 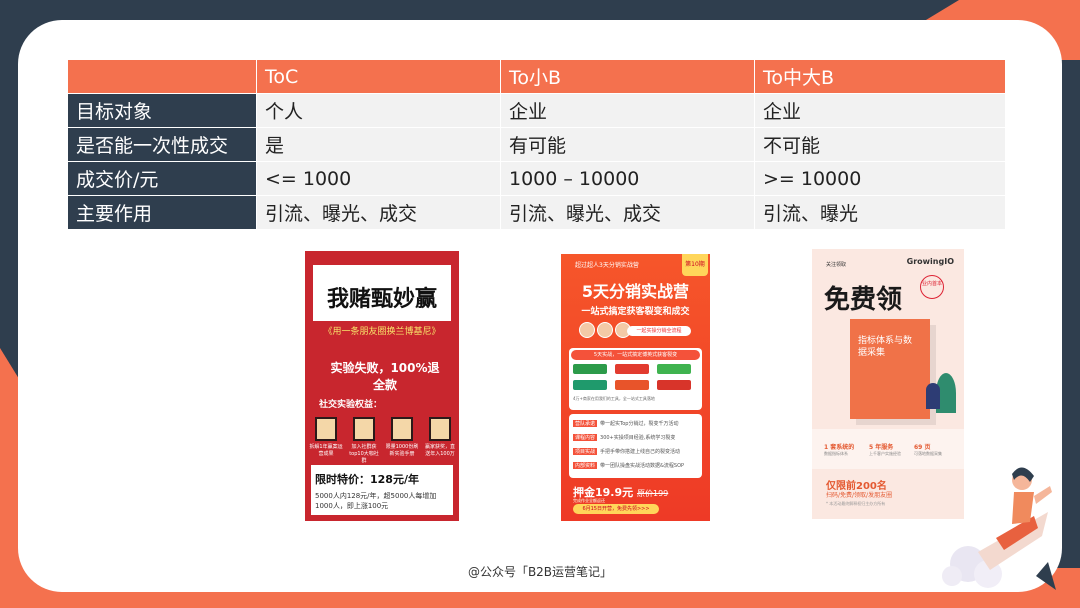 What do you see at coordinates (922, 447) in the screenshot?
I see `stat-value: 69 页` at bounding box center [922, 447].